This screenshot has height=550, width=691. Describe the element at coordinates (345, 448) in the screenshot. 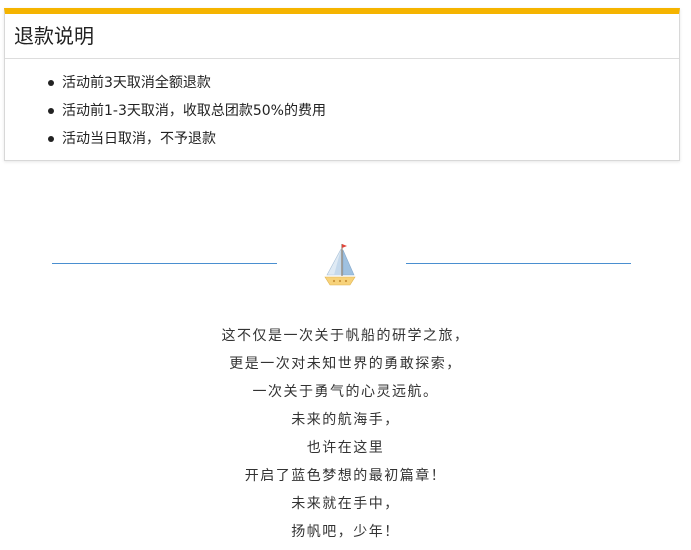

I see `poem-line: 也许在这里` at that location.